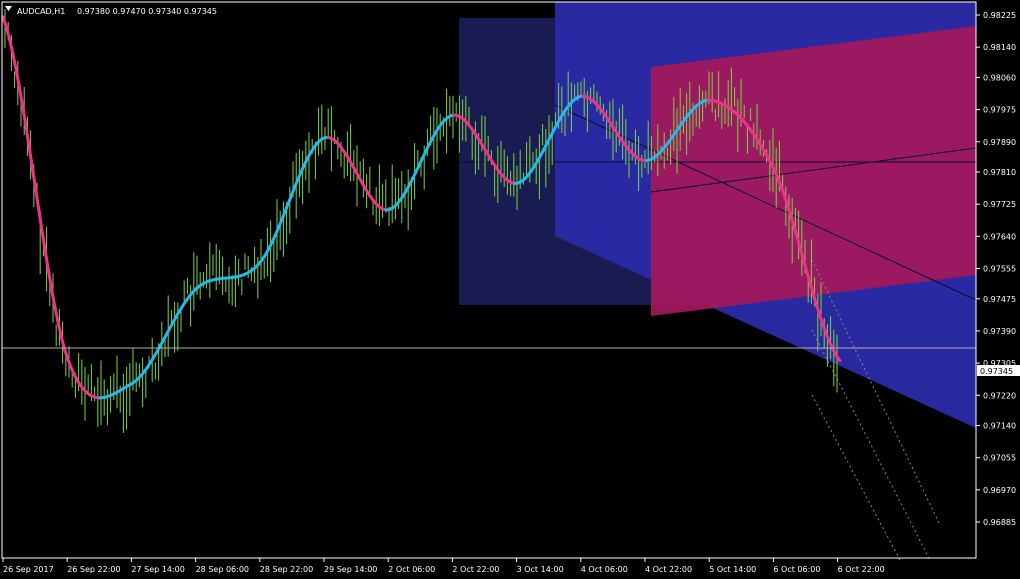 Image resolution: width=1020 pixels, height=579 pixels. I want to click on x-tick-label: 2 Oct 06:00, so click(411, 569).